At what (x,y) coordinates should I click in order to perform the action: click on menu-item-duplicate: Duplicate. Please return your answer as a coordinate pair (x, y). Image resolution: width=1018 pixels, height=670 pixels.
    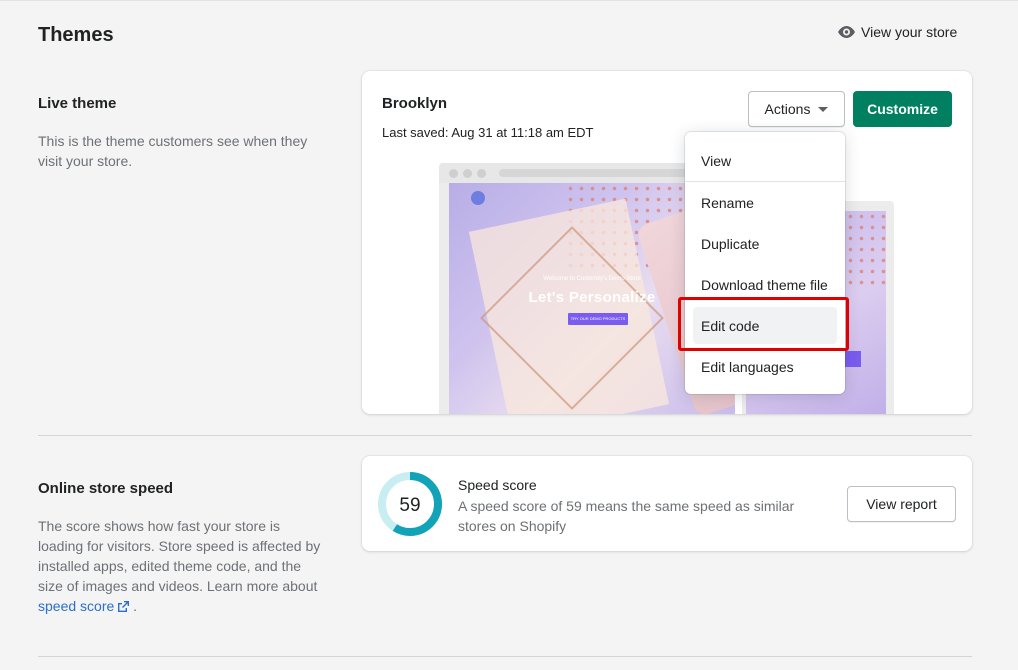
    Looking at the image, I should click on (765, 243).